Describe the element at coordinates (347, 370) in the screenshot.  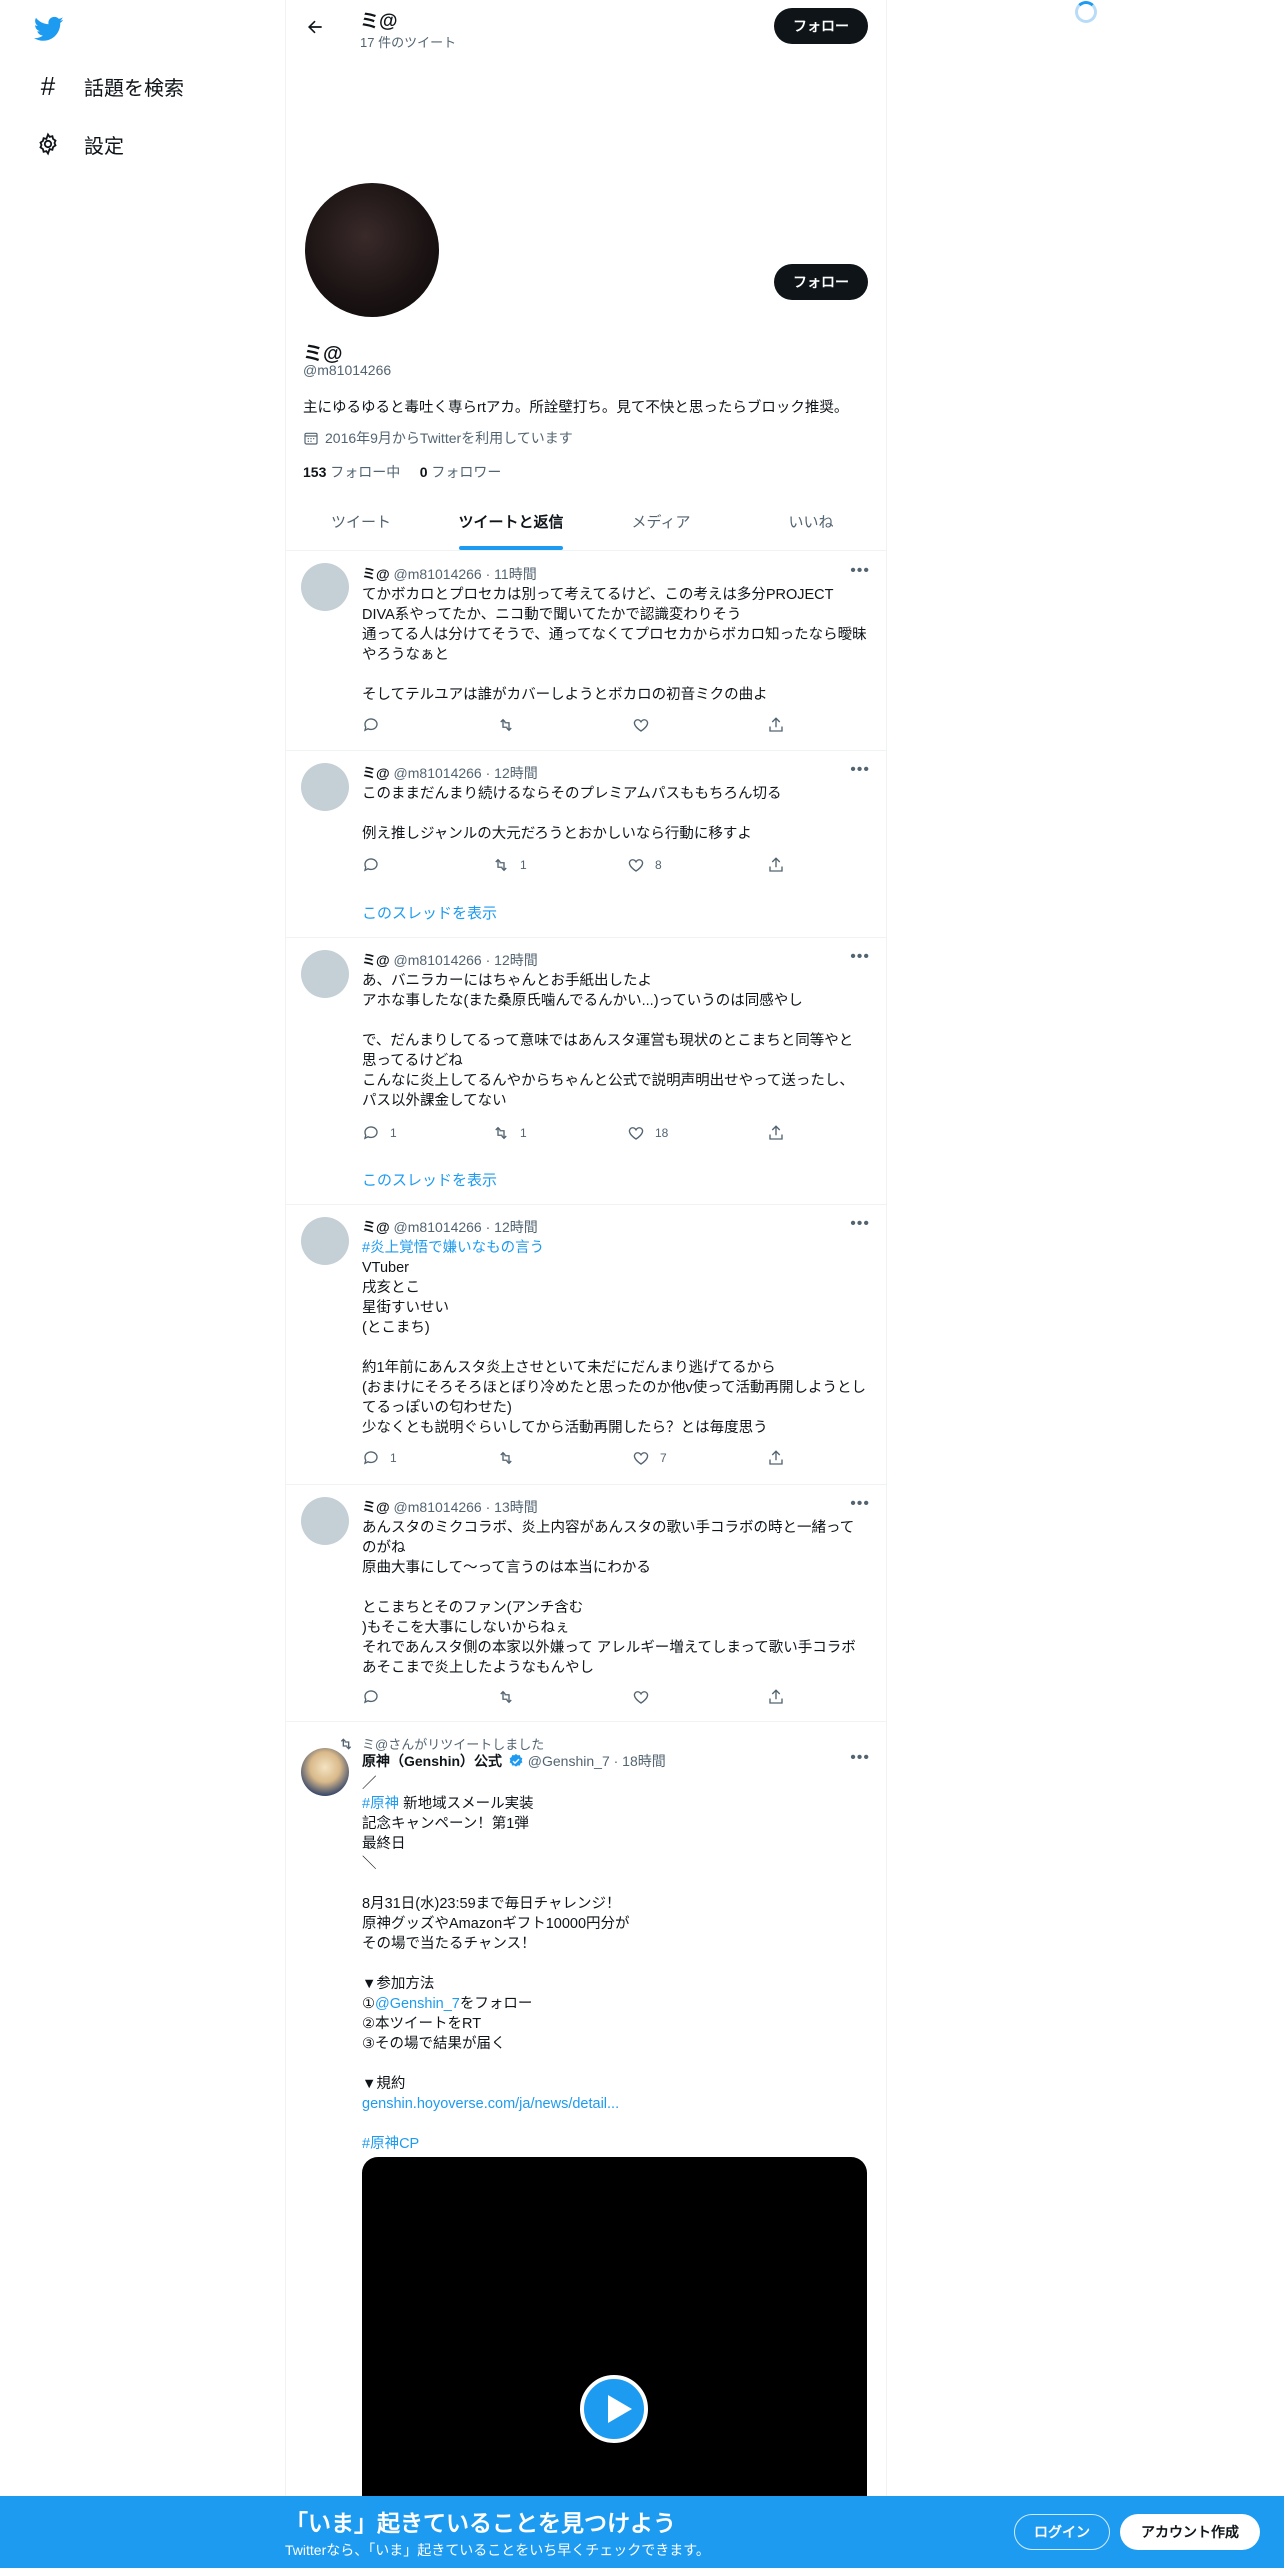
I see `profile-handle: @m81014266` at that location.